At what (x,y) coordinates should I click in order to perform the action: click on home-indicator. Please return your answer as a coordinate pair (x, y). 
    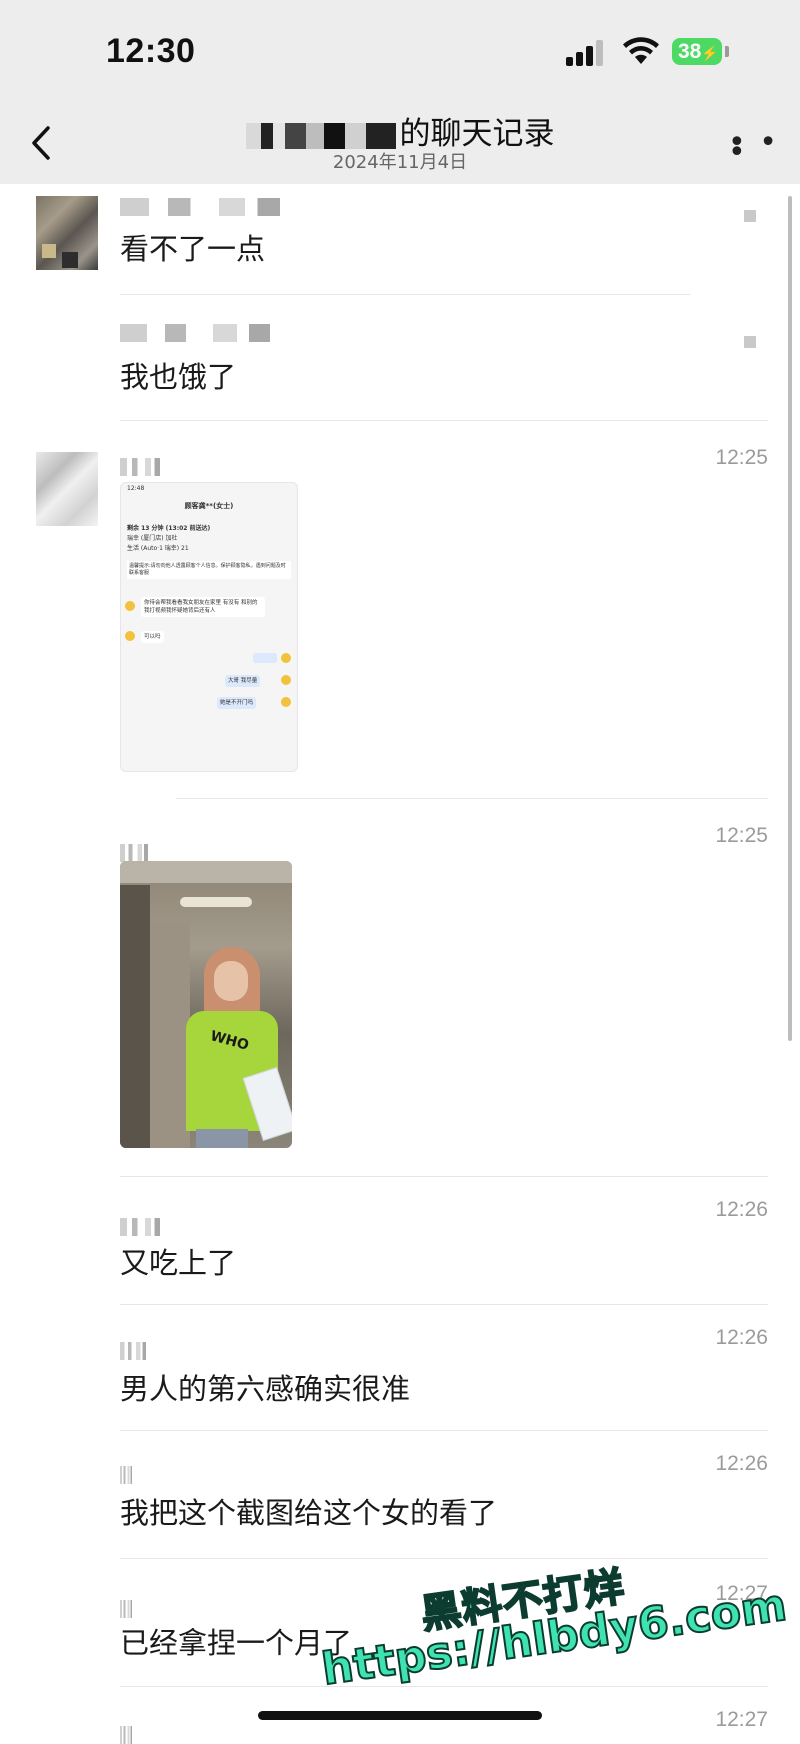
    Looking at the image, I should click on (400, 1715).